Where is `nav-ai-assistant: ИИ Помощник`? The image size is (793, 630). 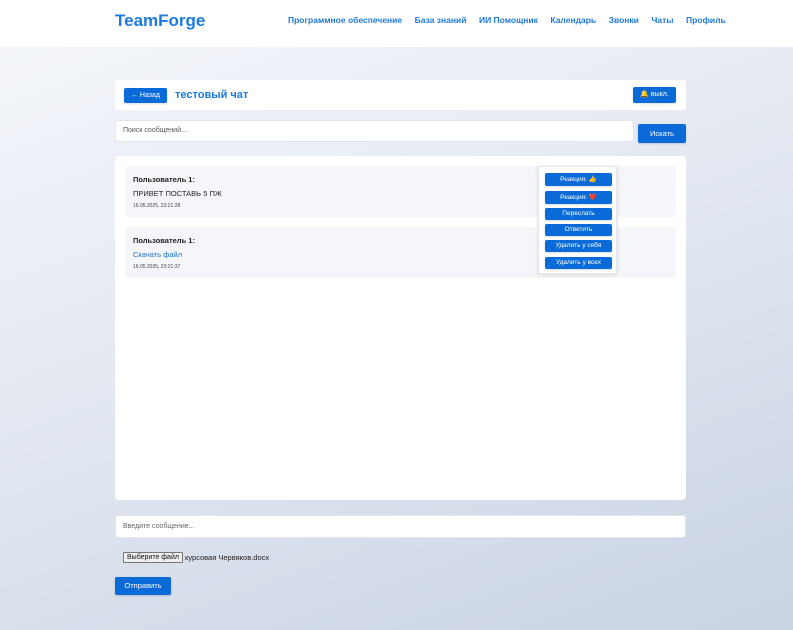 nav-ai-assistant: ИИ Помощник is located at coordinates (508, 20).